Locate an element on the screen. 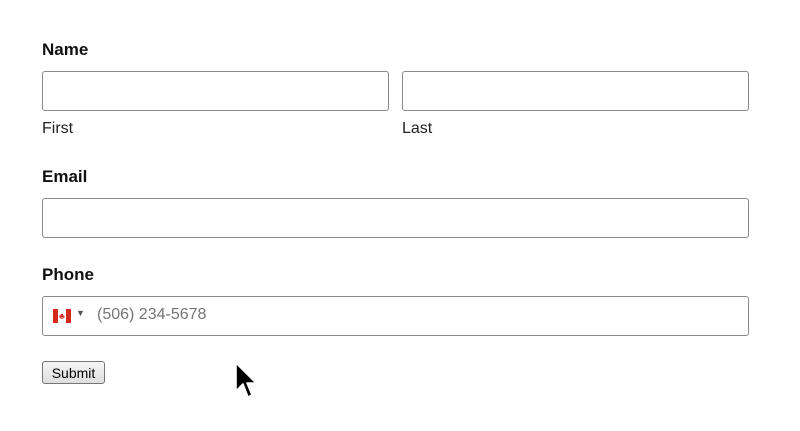 This screenshot has width=800, height=431. last-name-input is located at coordinates (575, 91).